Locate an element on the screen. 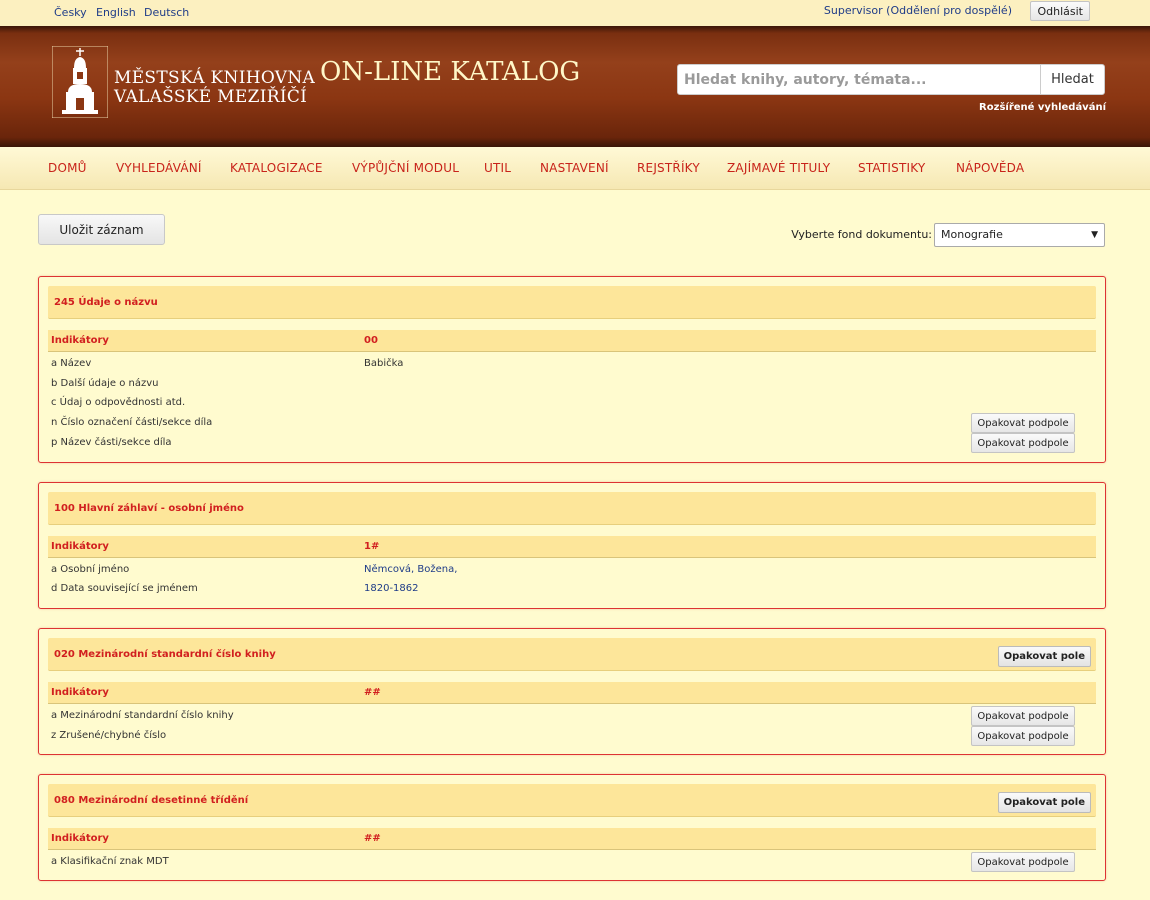 The image size is (1150, 900). nav-item-home: DOMŮ is located at coordinates (67, 168).